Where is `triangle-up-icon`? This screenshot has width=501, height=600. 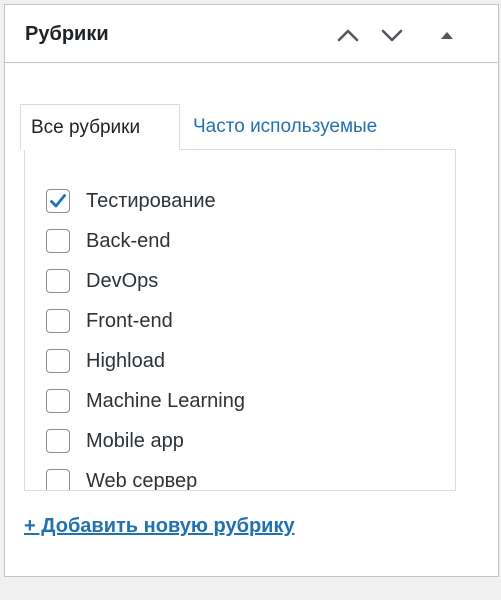 triangle-up-icon is located at coordinates (447, 35).